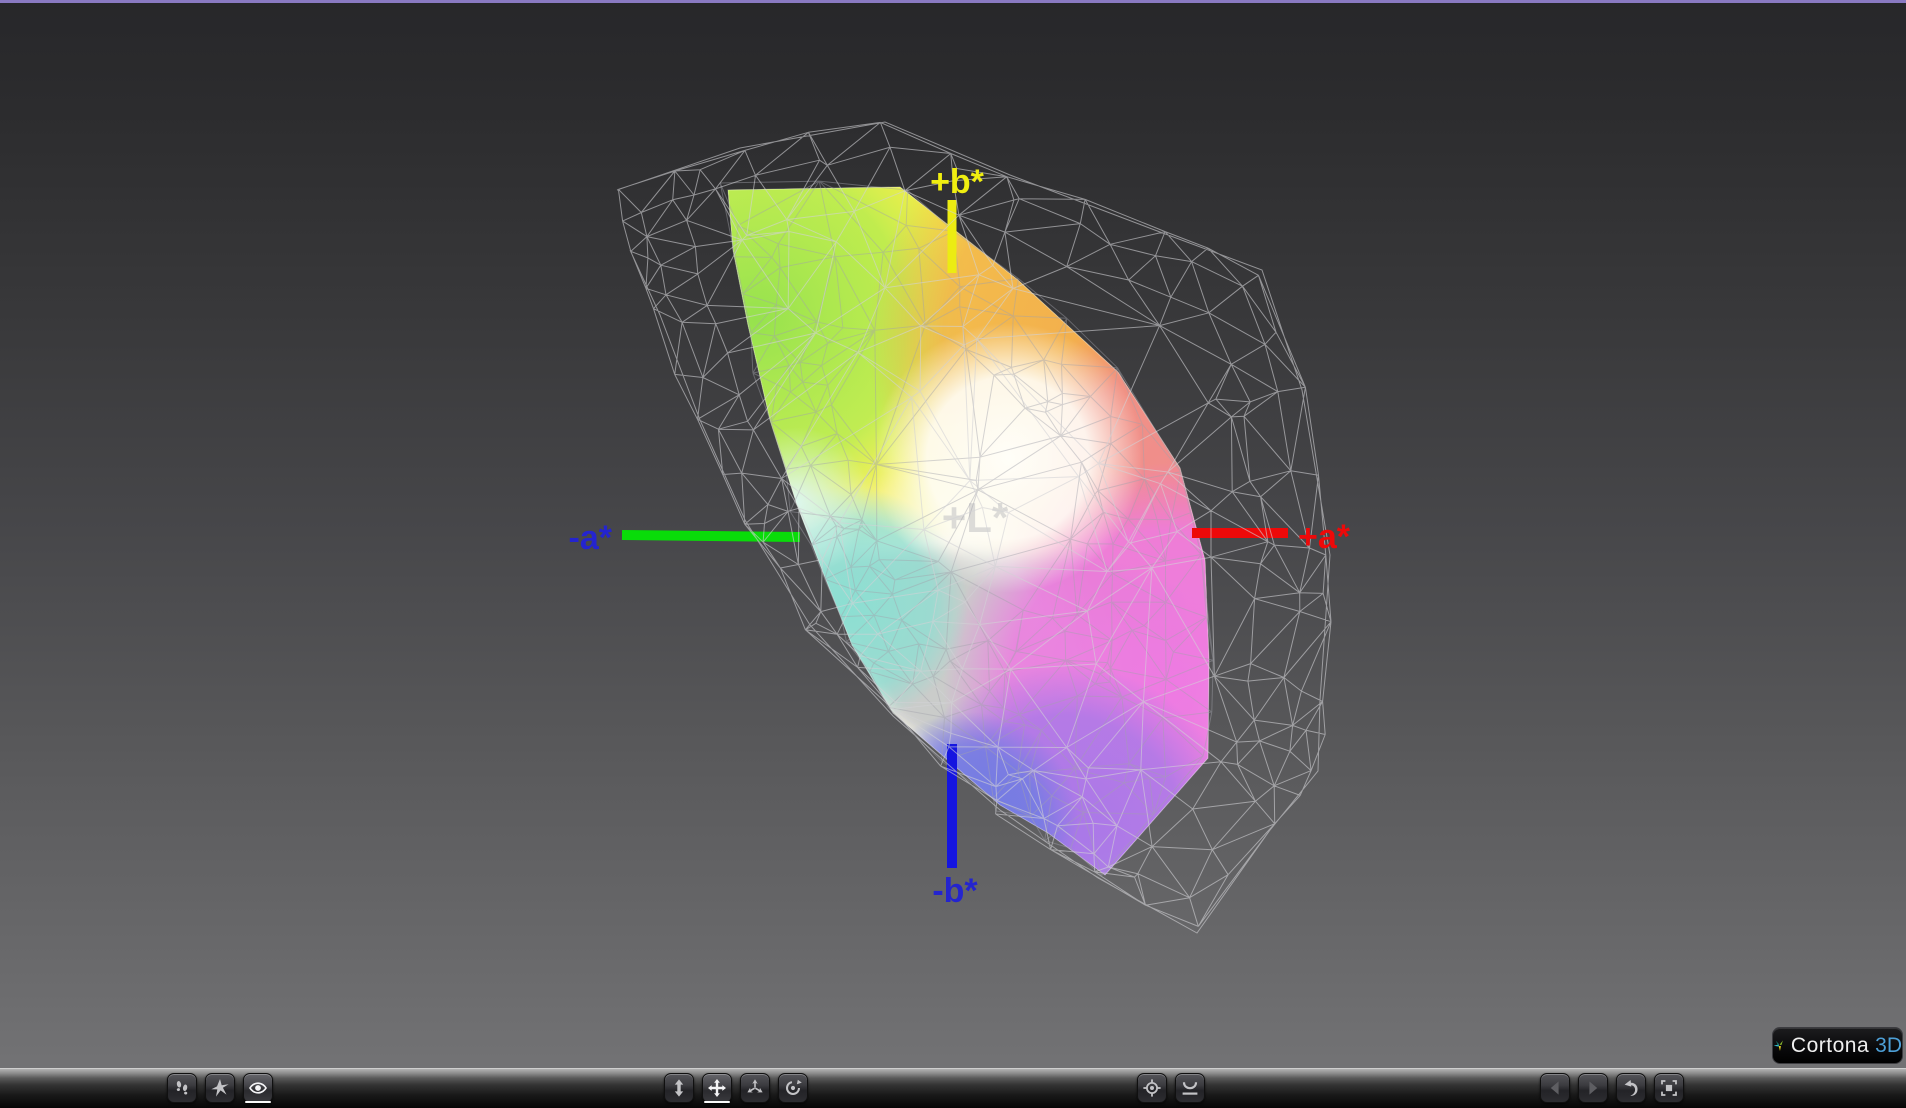 The height and width of the screenshot is (1108, 1906). I want to click on walk-icon, so click(182, 1088).